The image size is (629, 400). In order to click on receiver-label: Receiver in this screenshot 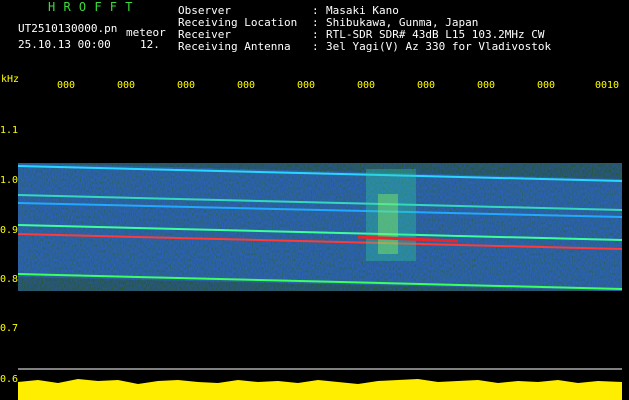, I will do `click(204, 34)`.